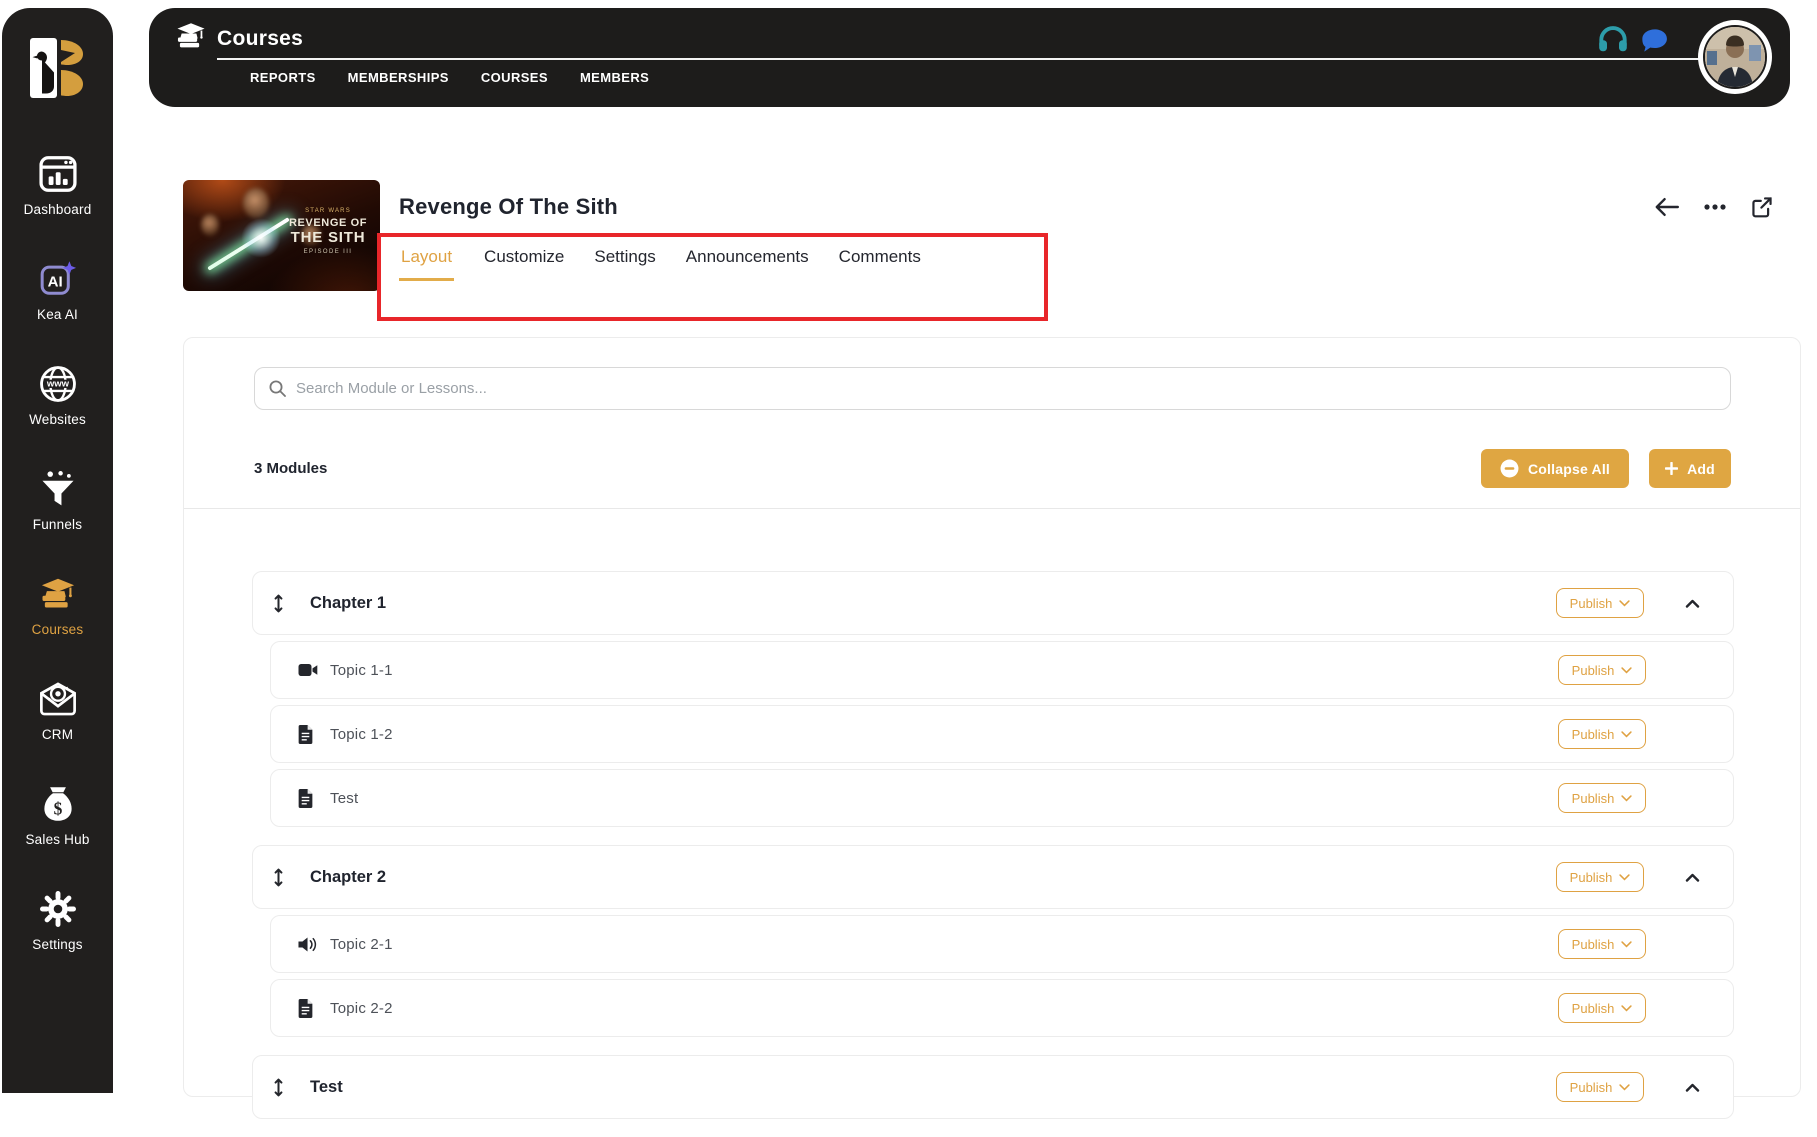  Describe the element at coordinates (993, 603) in the screenshot. I see `module-row: Chapter 1 Publish` at that location.